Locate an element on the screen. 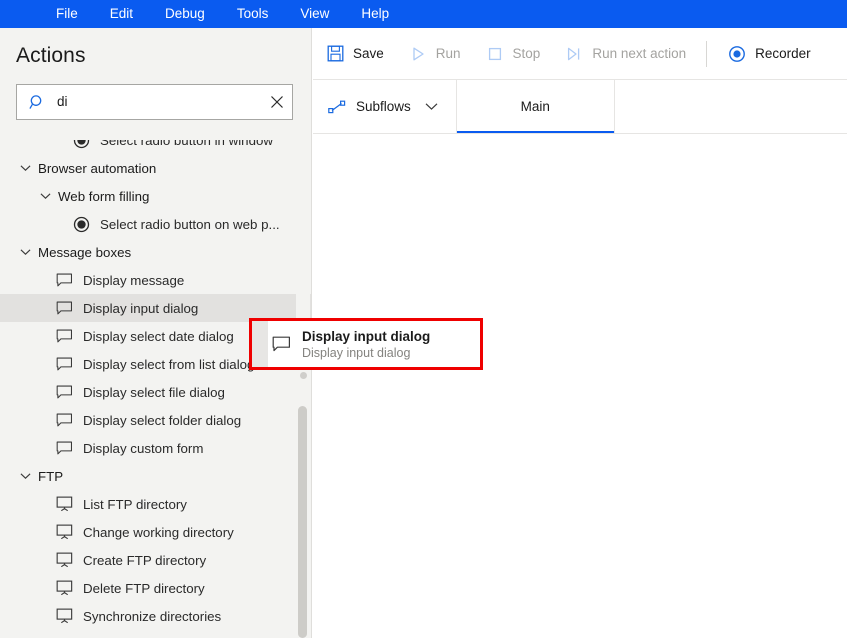 This screenshot has height=638, width=847. tree-item-synchronize-directories: Synchronize directories is located at coordinates (155, 616).